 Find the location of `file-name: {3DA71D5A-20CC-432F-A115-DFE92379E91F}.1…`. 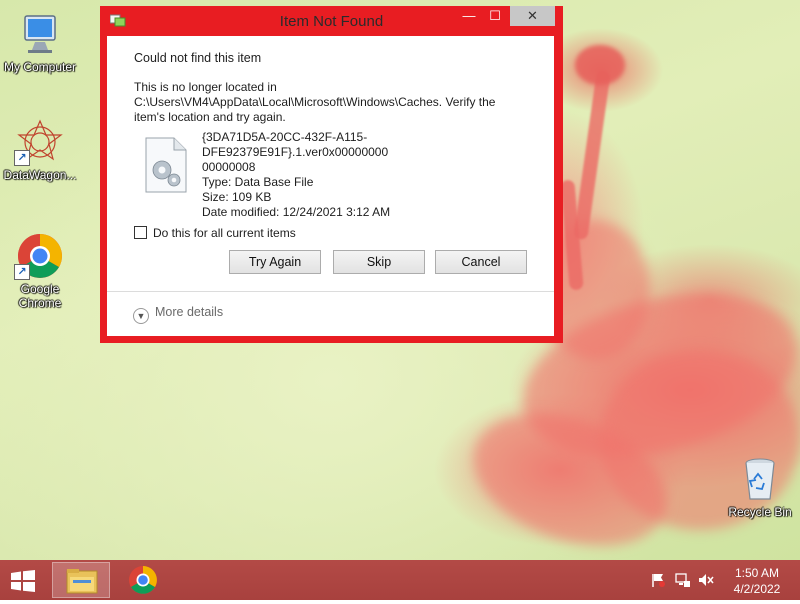

file-name: {3DA71D5A-20CC-432F-A115-DFE92379E91F}.1… is located at coordinates (295, 144).